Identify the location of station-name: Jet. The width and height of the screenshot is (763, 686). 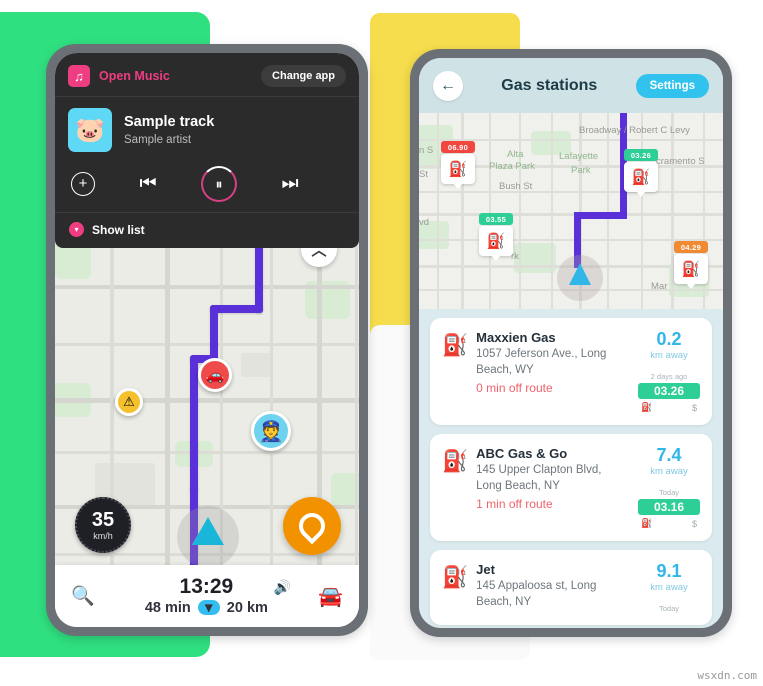
(485, 569).